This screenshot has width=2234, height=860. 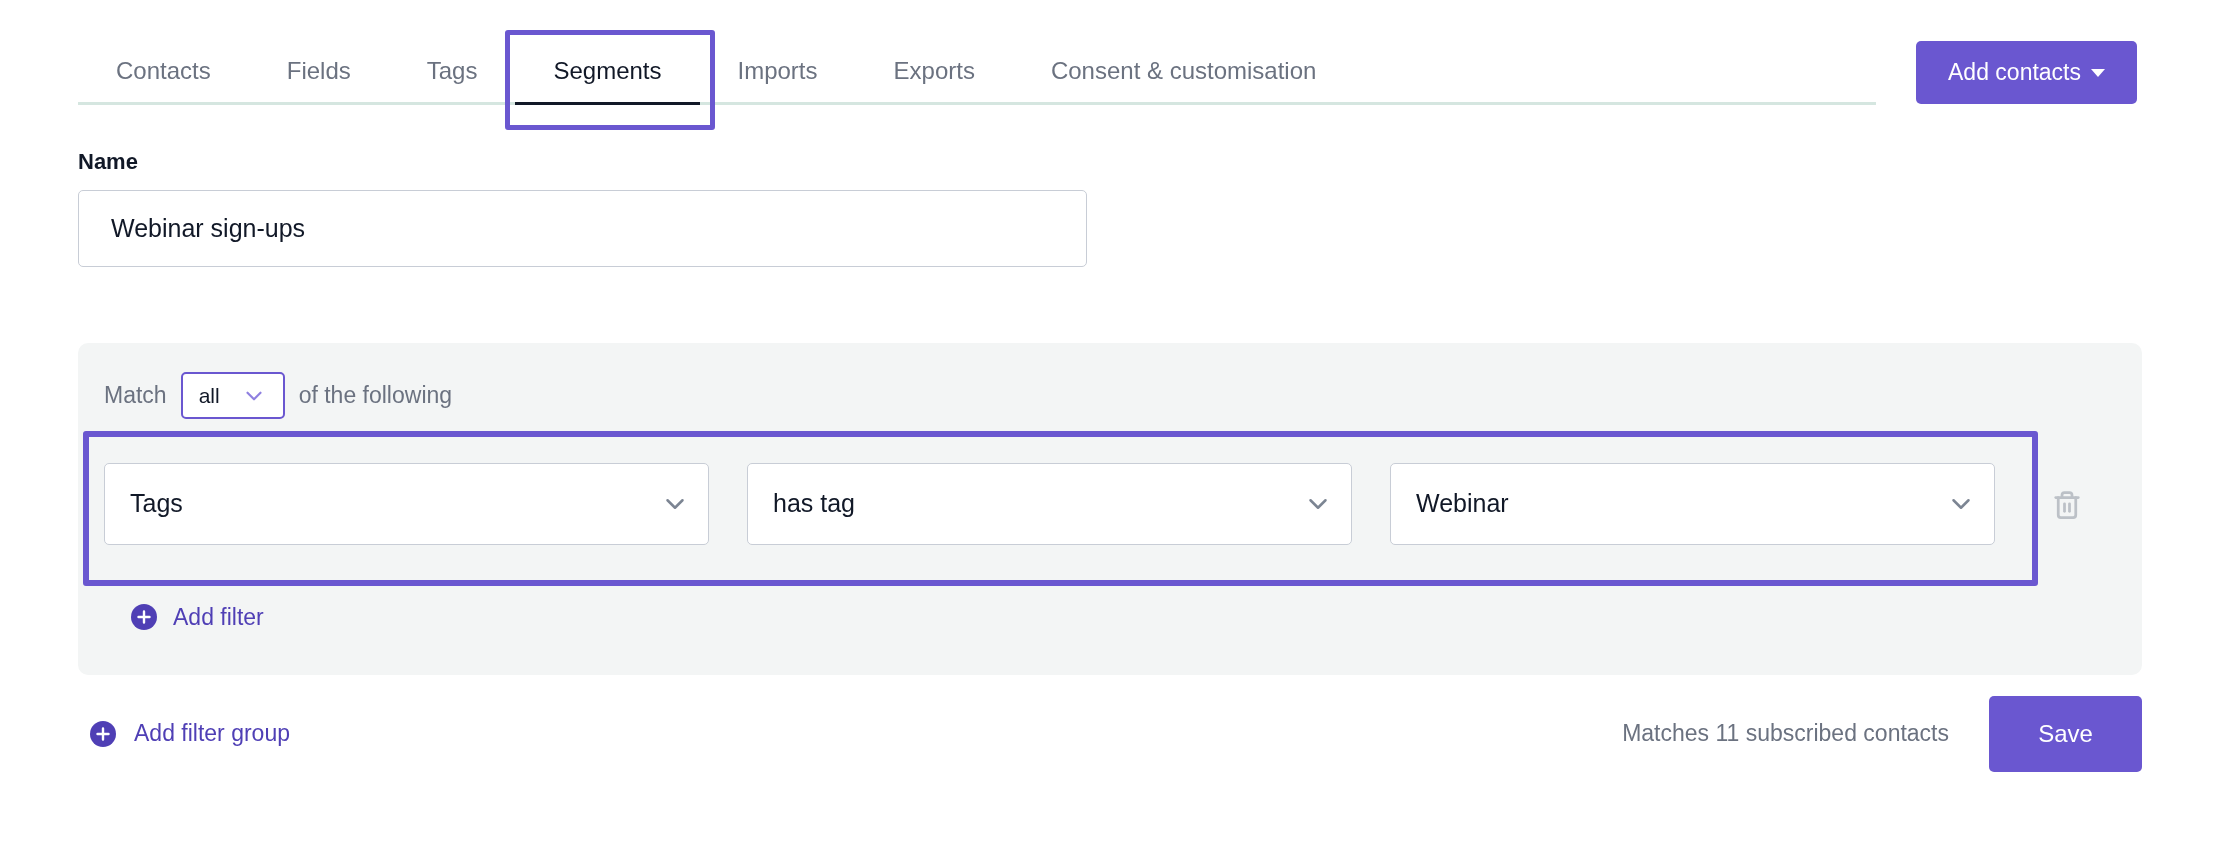 I want to click on tab: Exports, so click(x=934, y=72).